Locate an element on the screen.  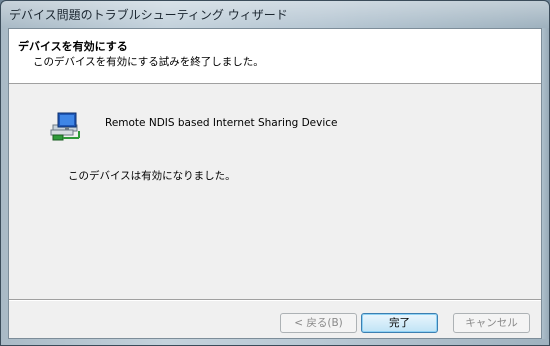
cancel-button: キャンセル is located at coordinates (491, 323).